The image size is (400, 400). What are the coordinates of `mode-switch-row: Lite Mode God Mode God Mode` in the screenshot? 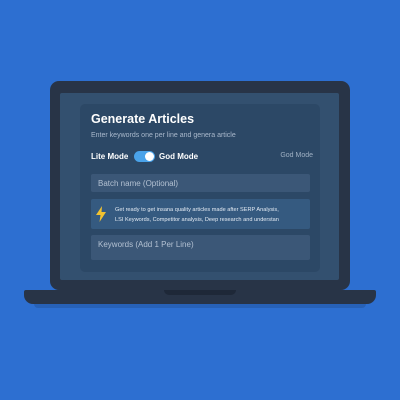 It's located at (202, 157).